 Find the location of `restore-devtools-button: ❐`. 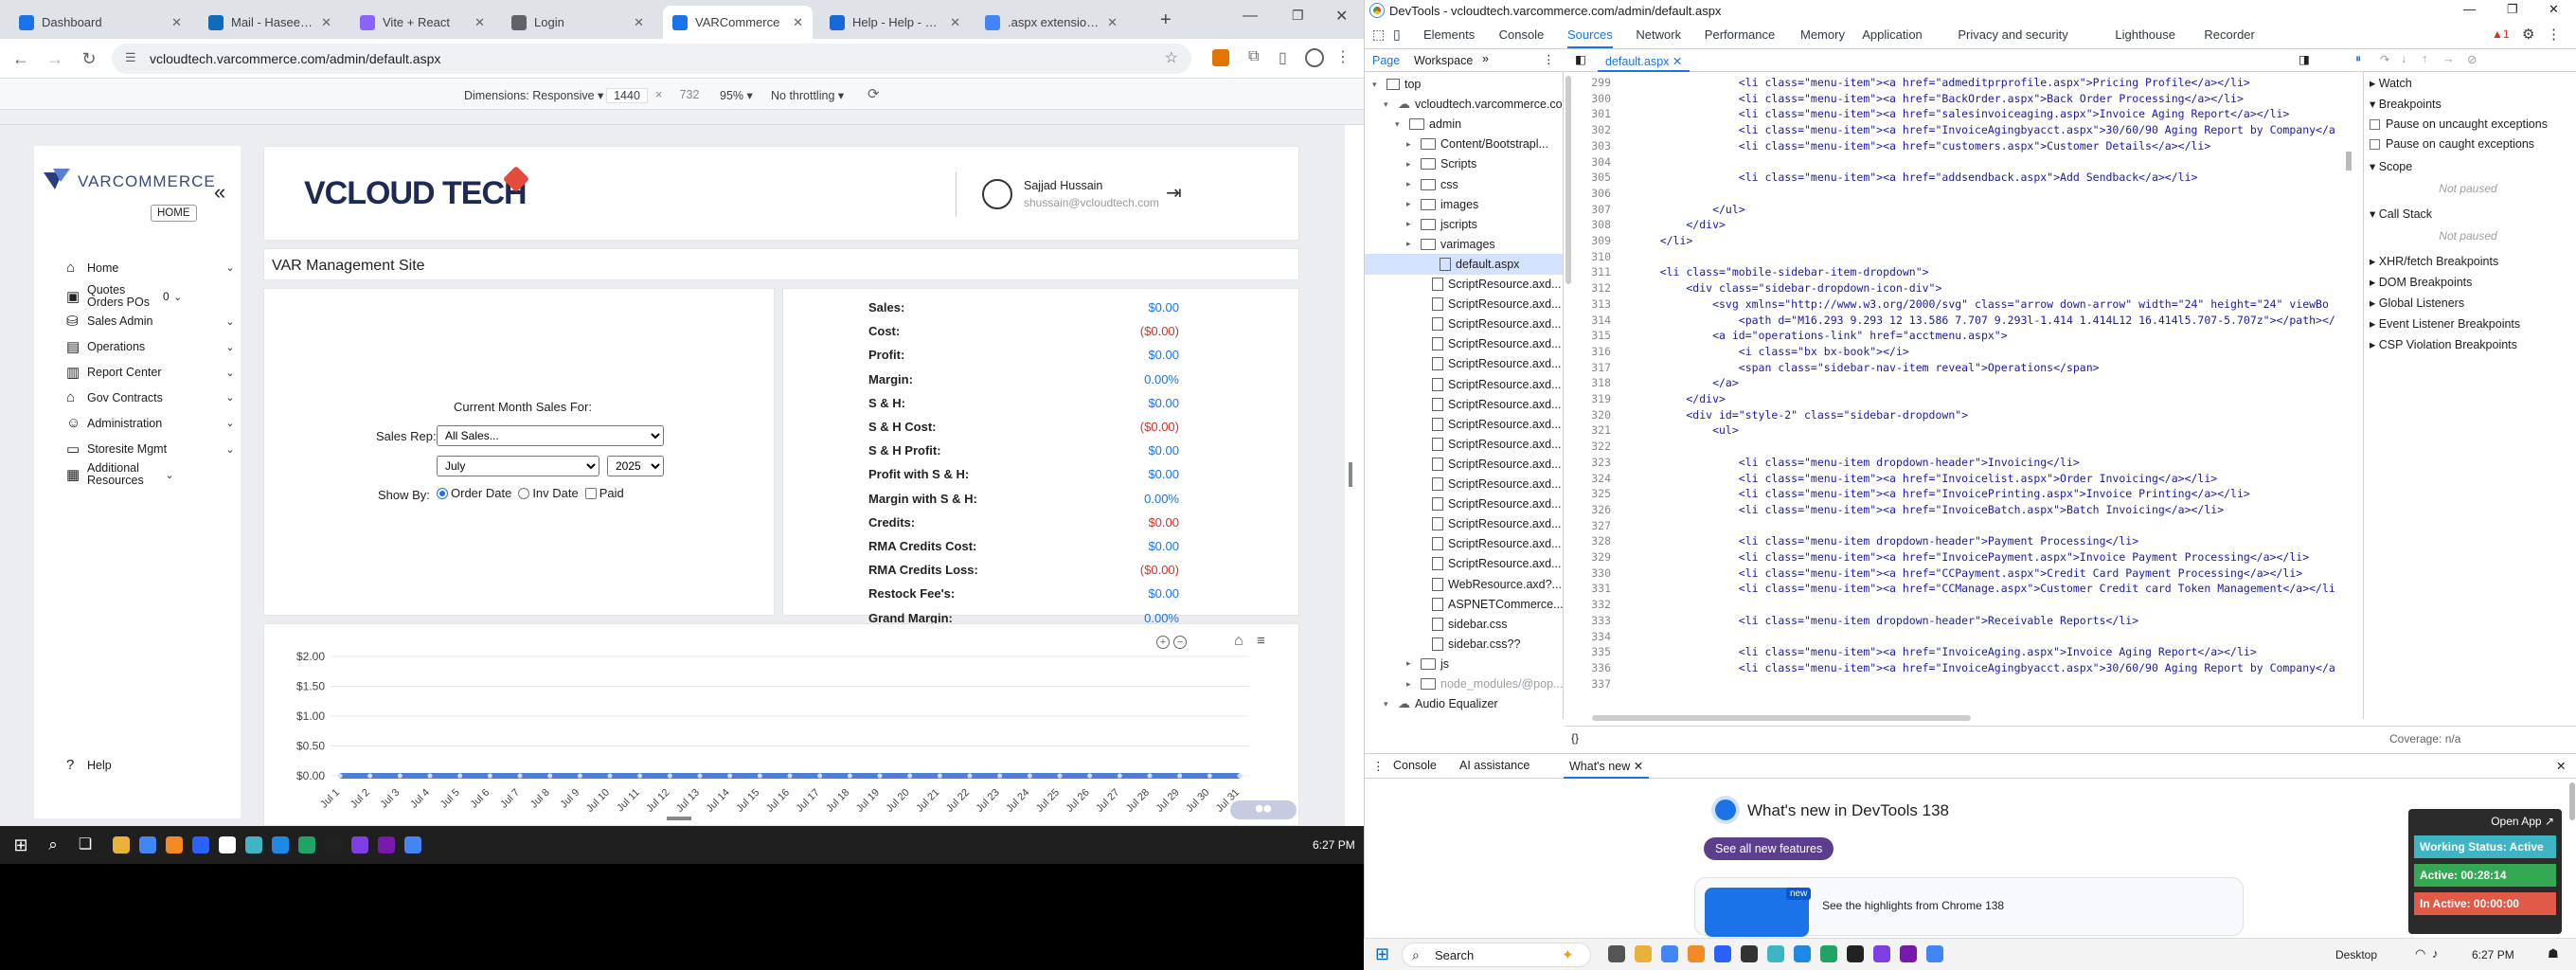

restore-devtools-button: ❐ is located at coordinates (2512, 9).